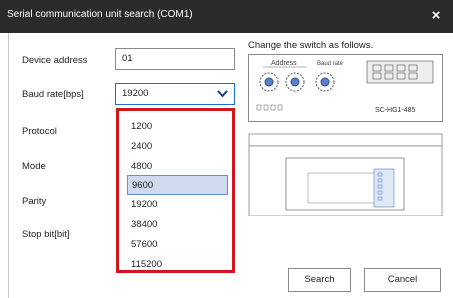  What do you see at coordinates (222, 94) in the screenshot?
I see `chevron-down-icon` at bounding box center [222, 94].